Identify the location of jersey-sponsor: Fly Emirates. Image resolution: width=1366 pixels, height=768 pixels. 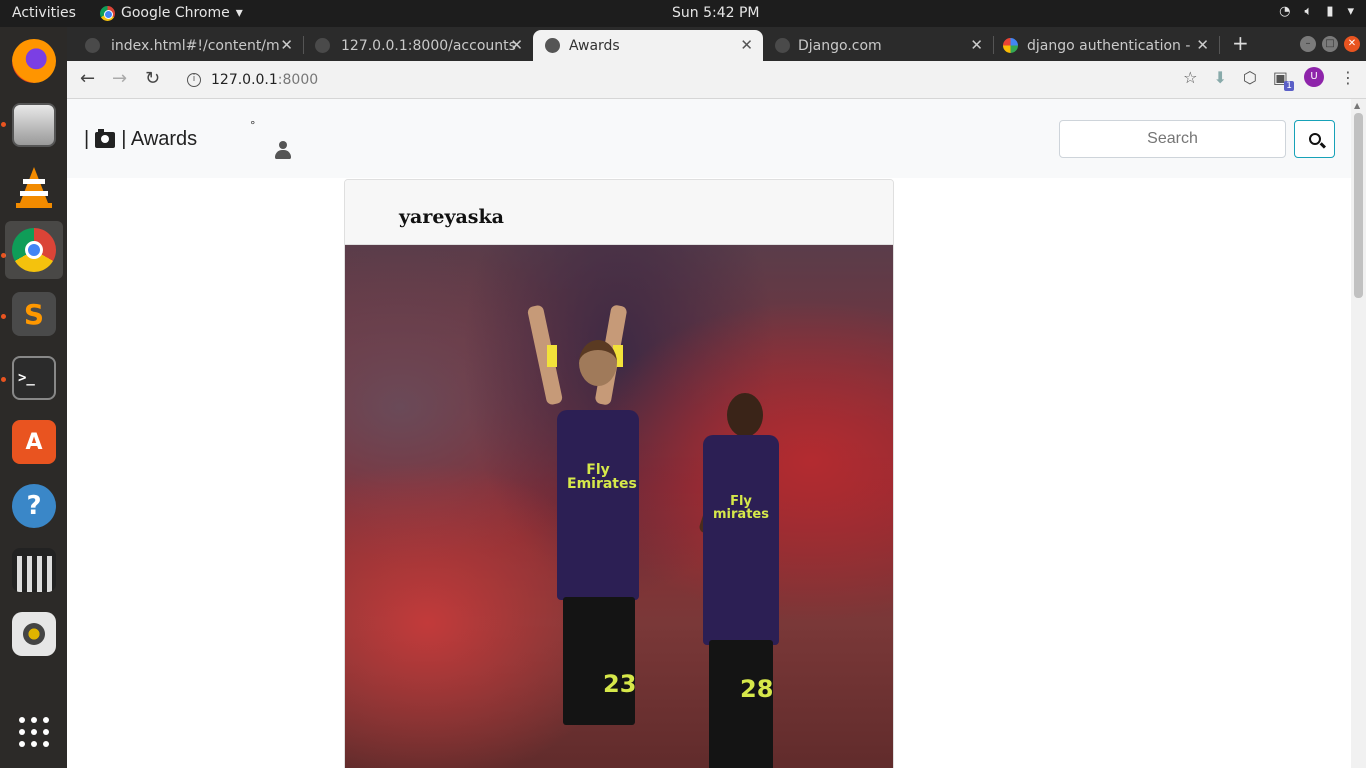
(602, 477).